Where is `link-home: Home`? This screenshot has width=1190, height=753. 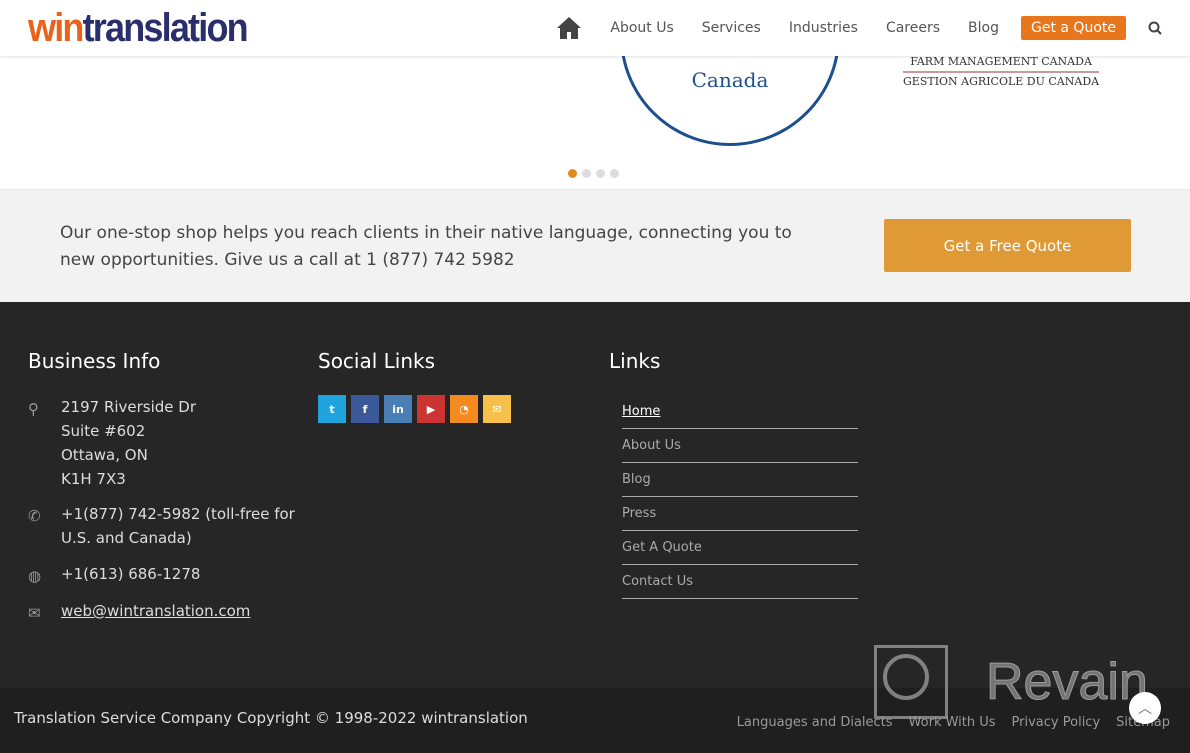 link-home: Home is located at coordinates (740, 412).